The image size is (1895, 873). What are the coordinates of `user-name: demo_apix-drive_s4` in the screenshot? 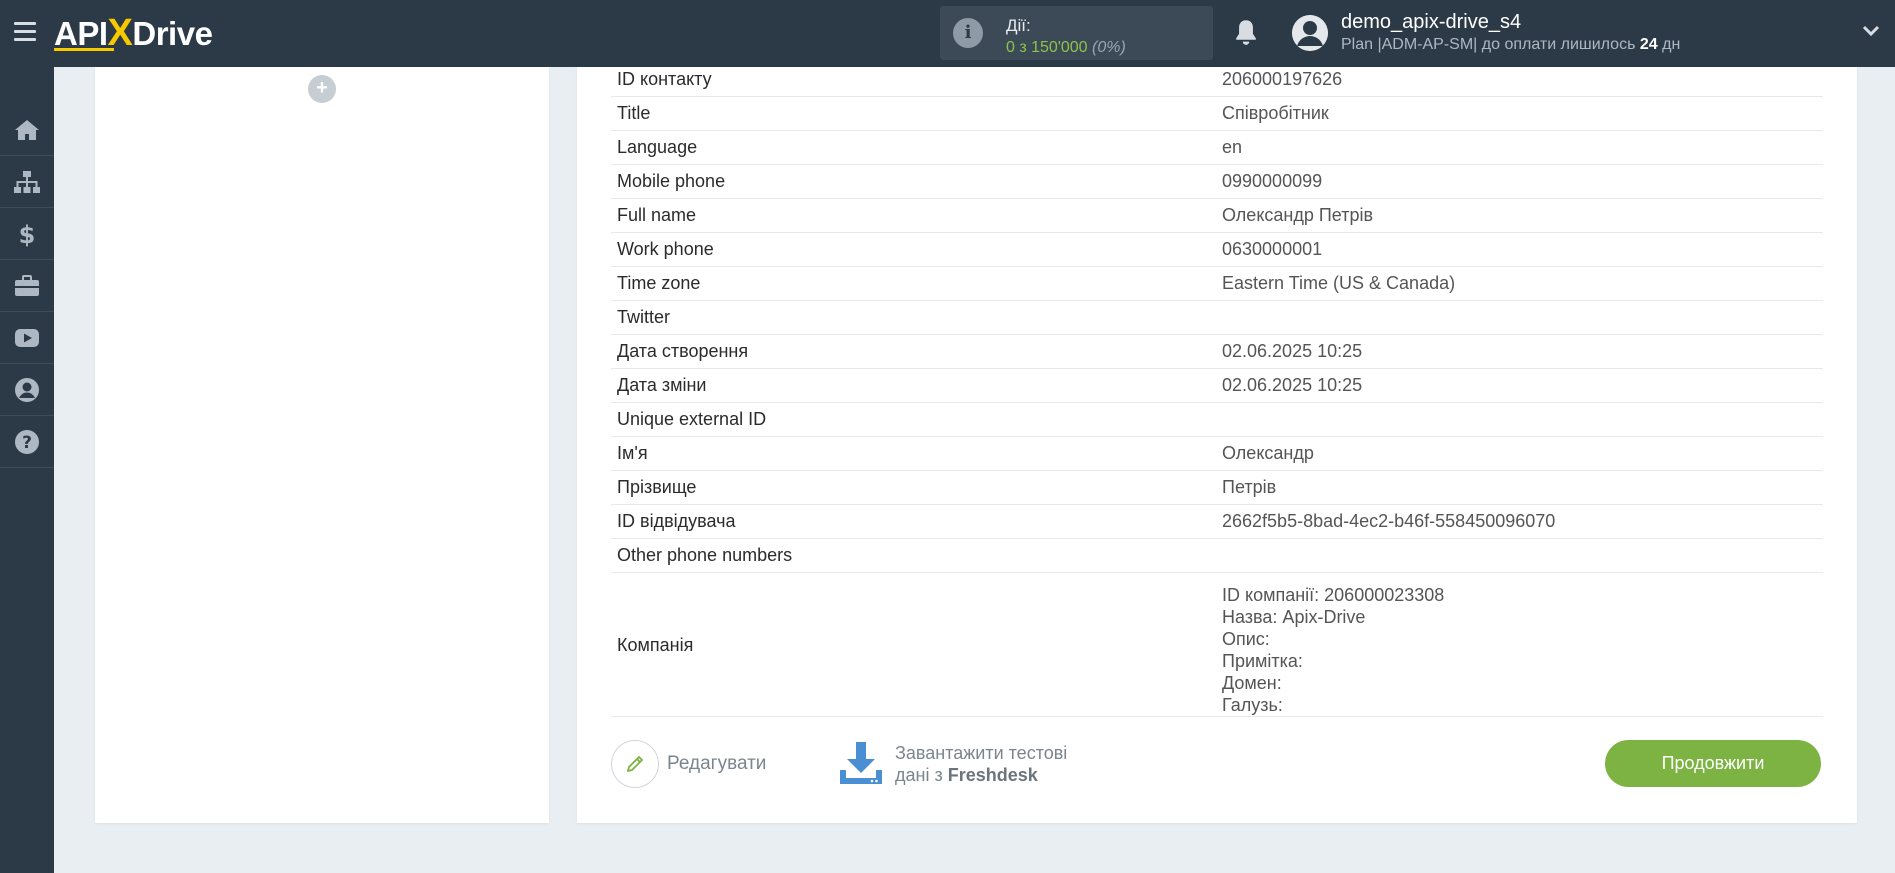 It's located at (1431, 22).